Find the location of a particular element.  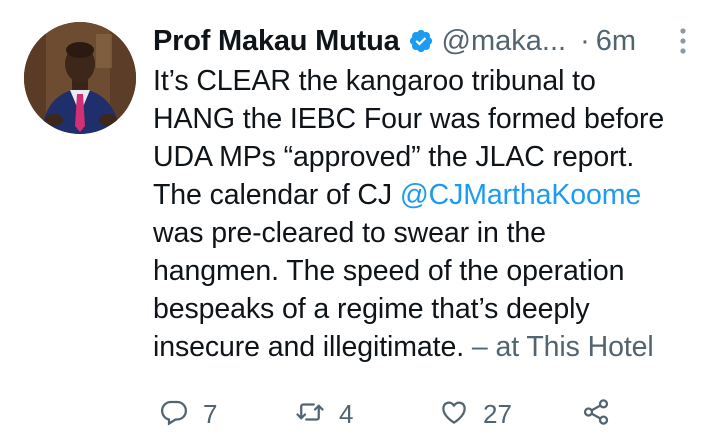

like-icon is located at coordinates (454, 414).